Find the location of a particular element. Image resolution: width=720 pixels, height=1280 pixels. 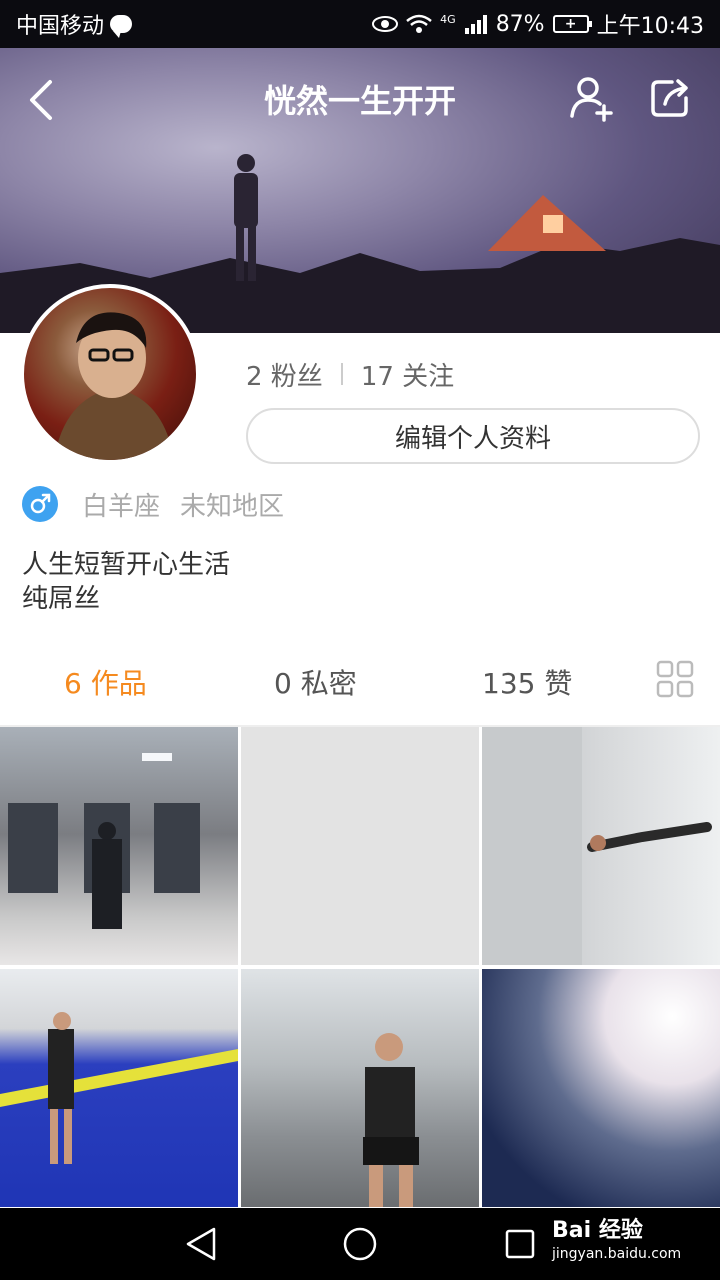

male-gender-icon is located at coordinates (40, 504).